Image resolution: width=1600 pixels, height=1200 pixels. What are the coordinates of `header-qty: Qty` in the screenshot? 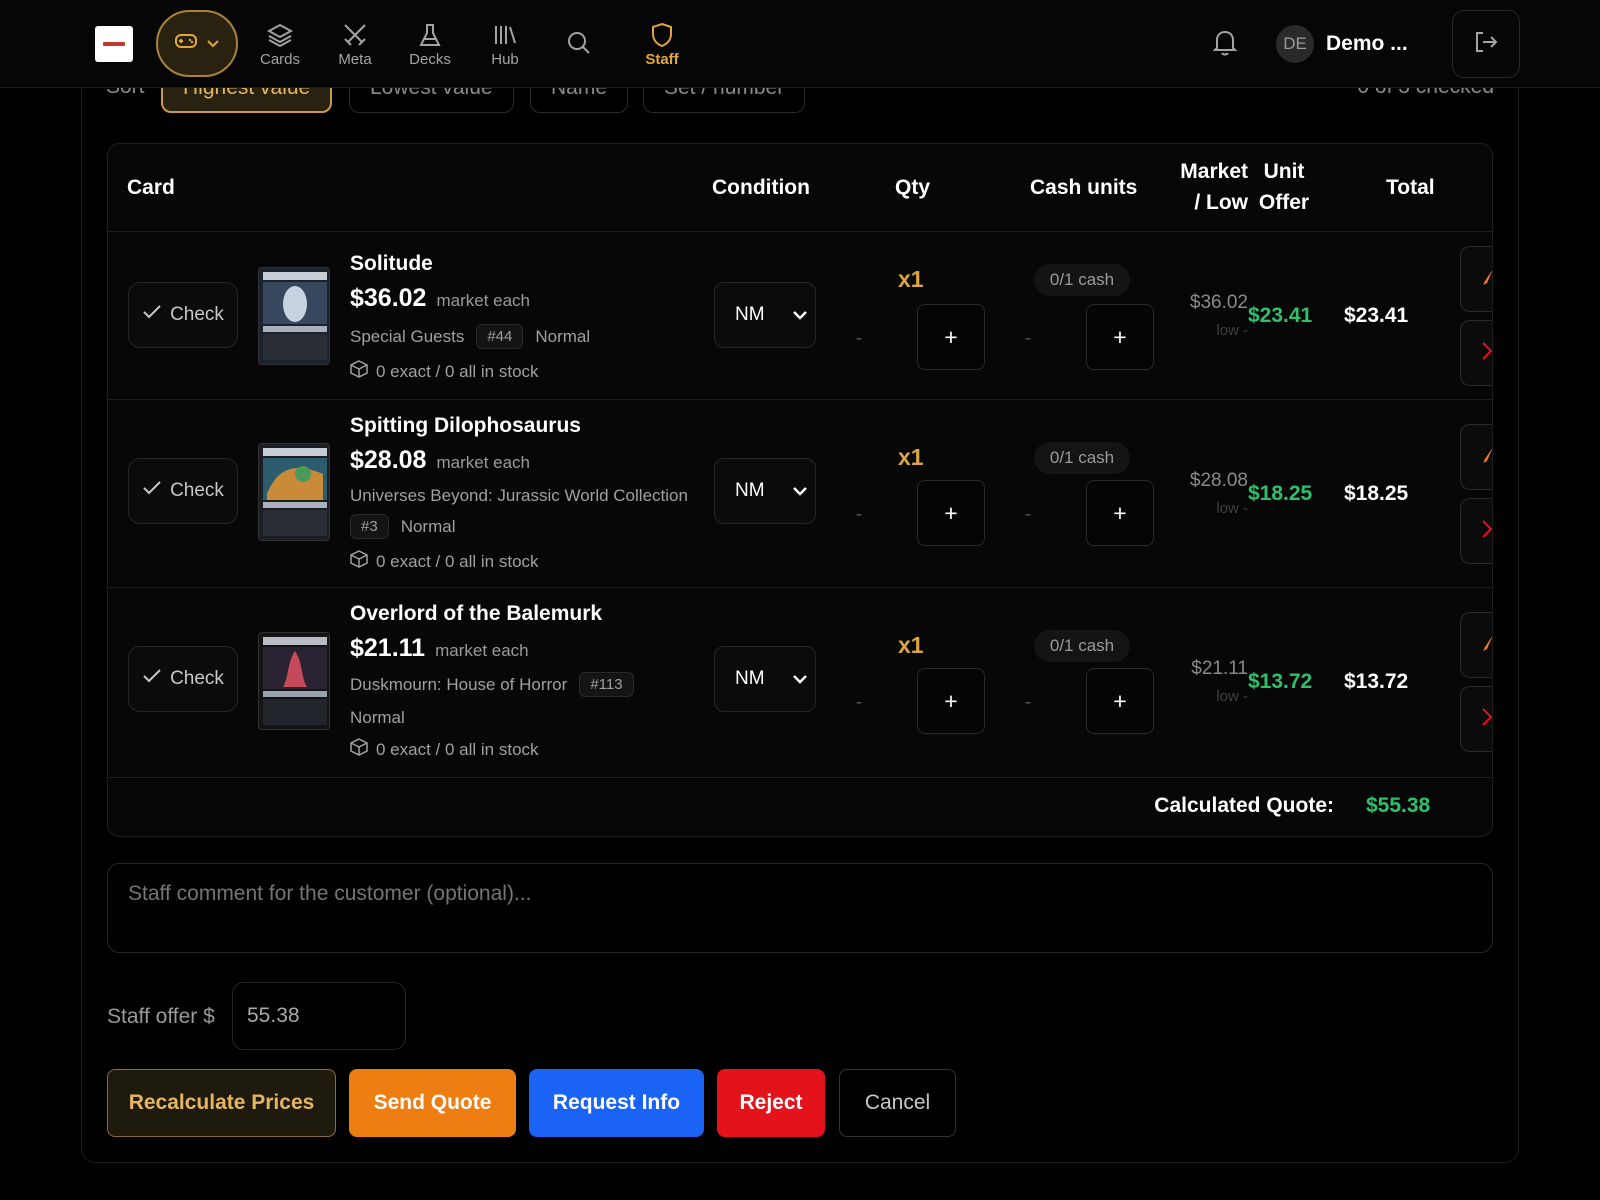 It's located at (913, 187).